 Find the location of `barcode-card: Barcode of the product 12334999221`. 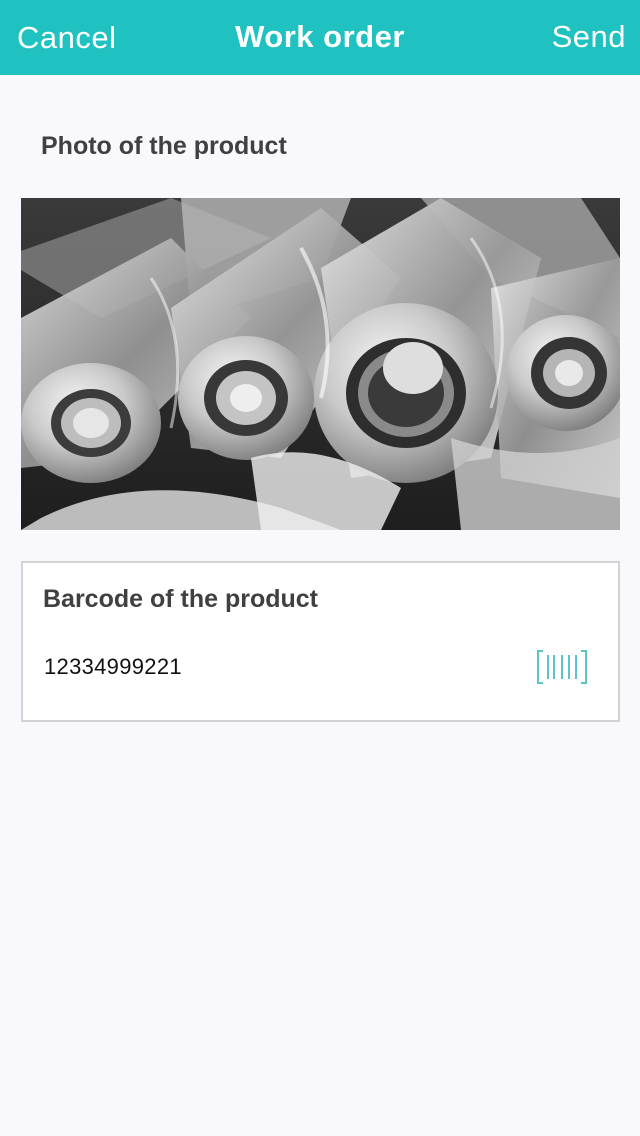

barcode-card: Barcode of the product 12334999221 is located at coordinates (320, 641).